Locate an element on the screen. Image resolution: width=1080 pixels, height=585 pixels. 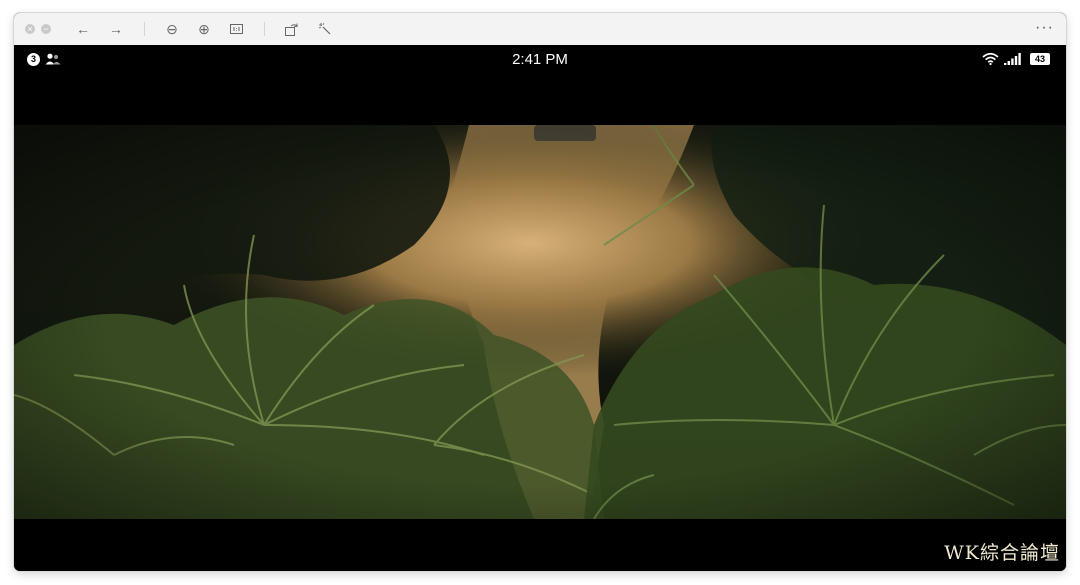
rotate-icon is located at coordinates (291, 29).